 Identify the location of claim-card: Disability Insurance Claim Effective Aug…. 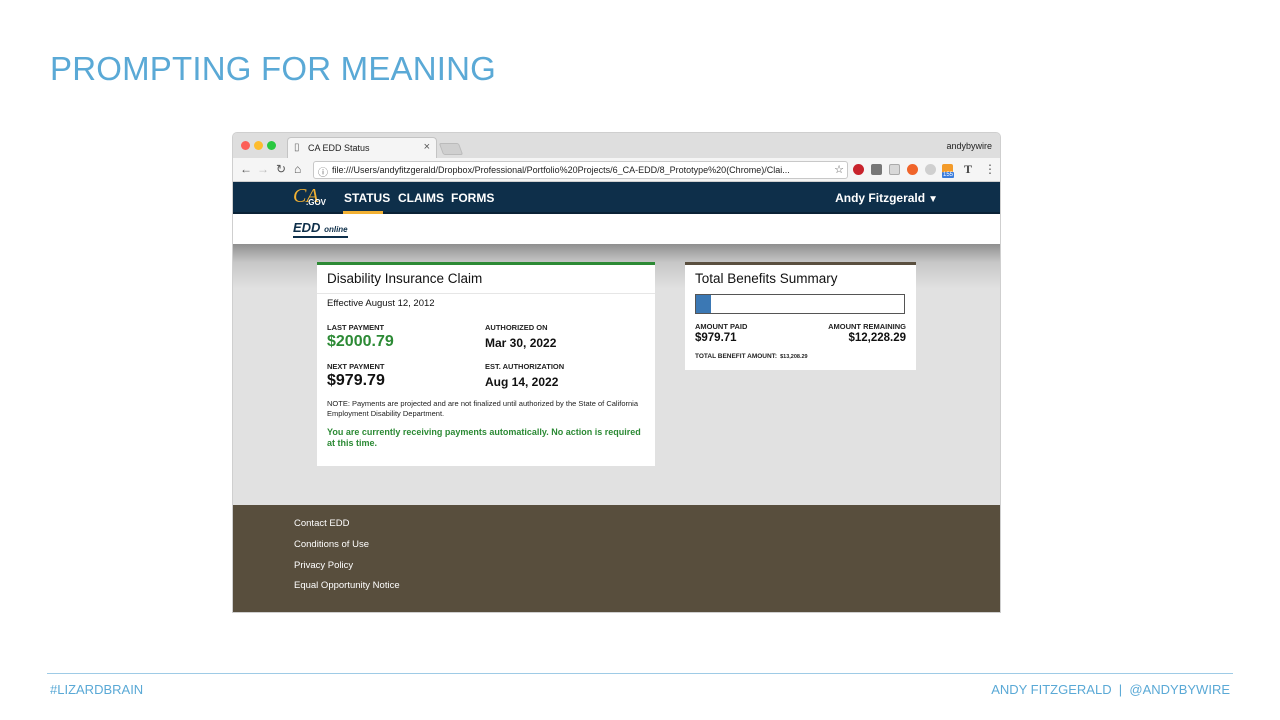
(486, 364).